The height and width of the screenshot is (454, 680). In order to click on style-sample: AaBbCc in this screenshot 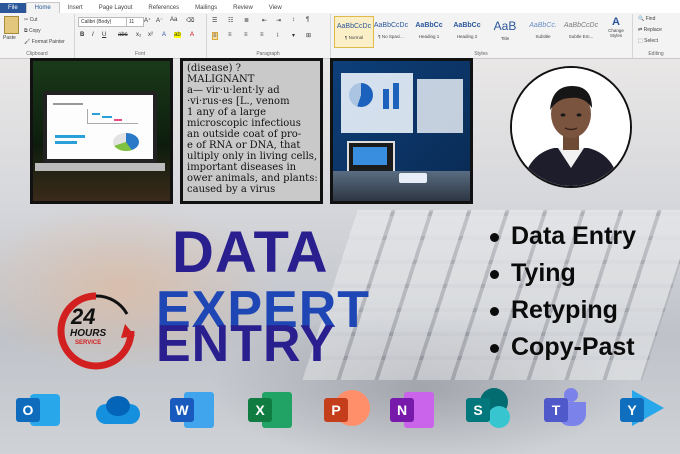, I will do `click(429, 25)`.